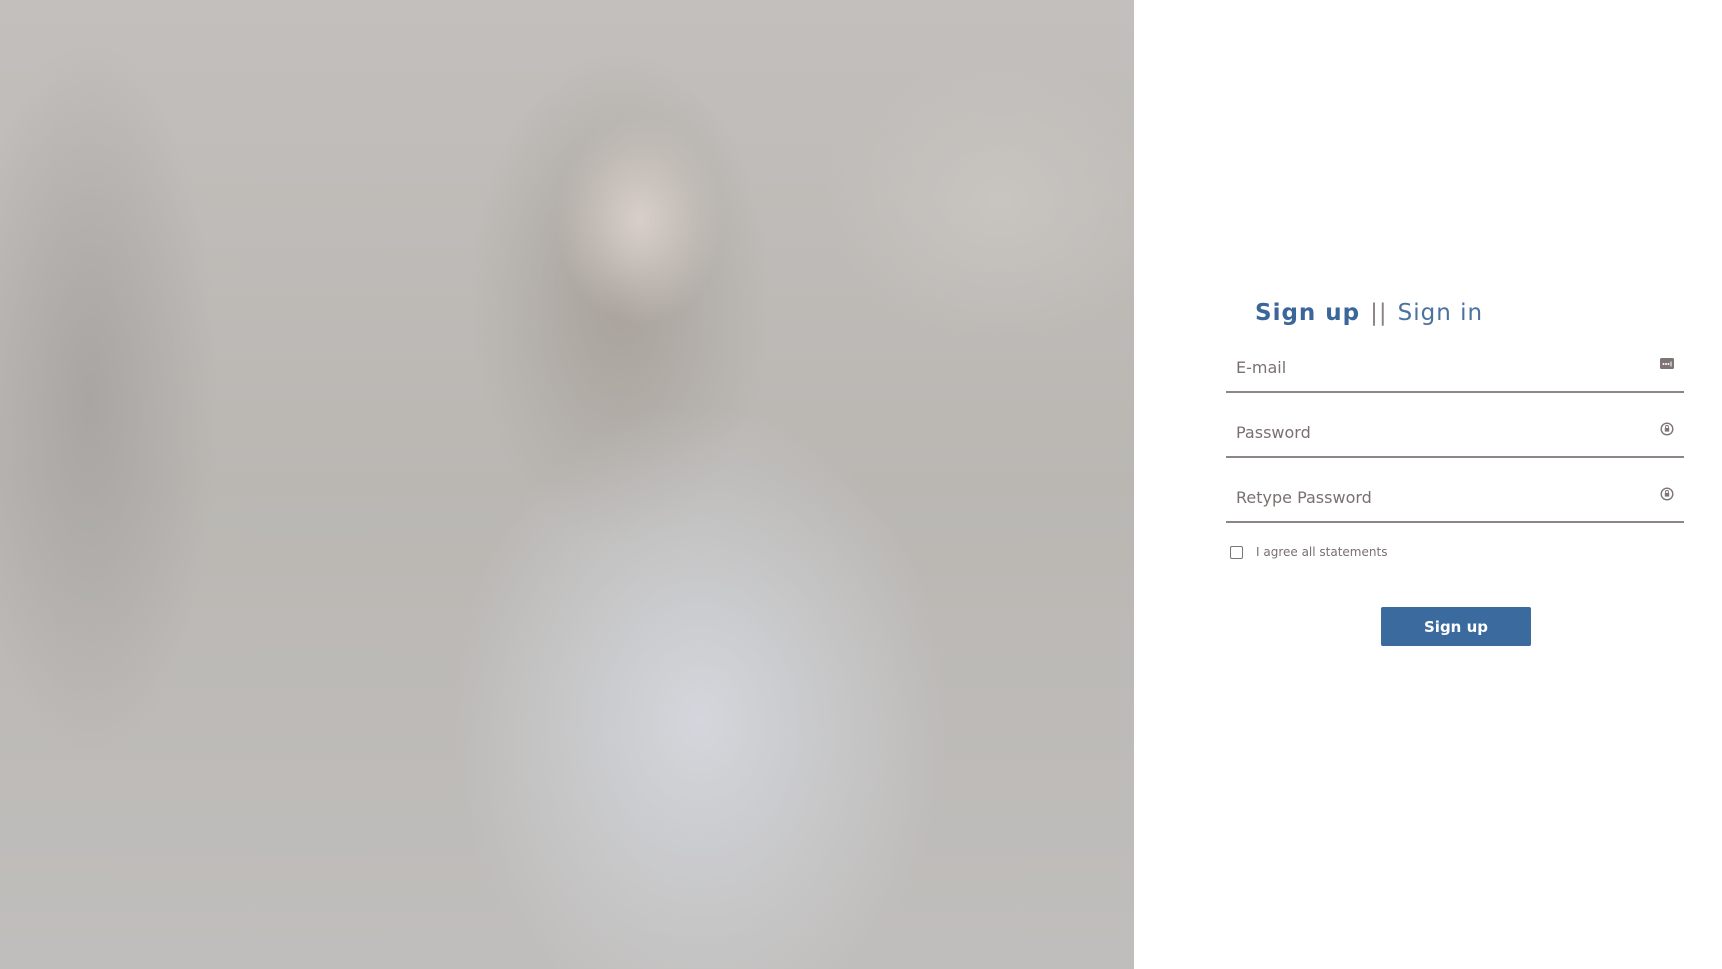  What do you see at coordinates (1369, 313) in the screenshot?
I see `auth-tabs: Sign up || Sign in` at bounding box center [1369, 313].